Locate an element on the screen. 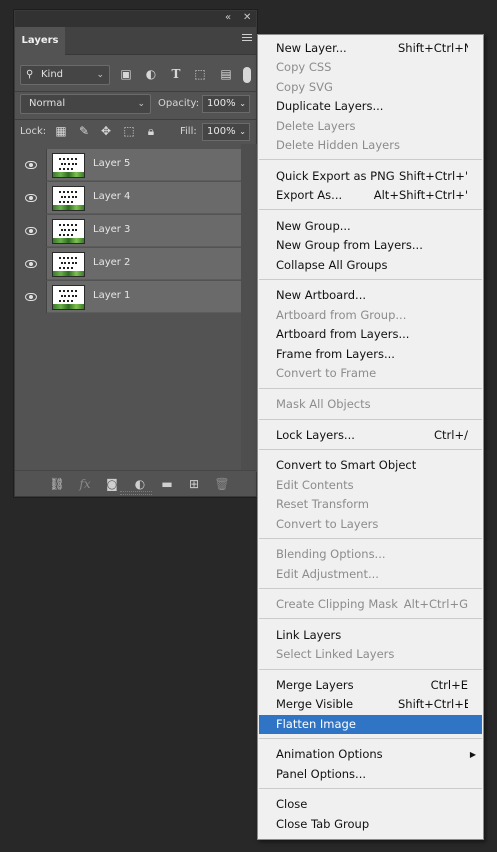  fill-value: 100% is located at coordinates (221, 131).